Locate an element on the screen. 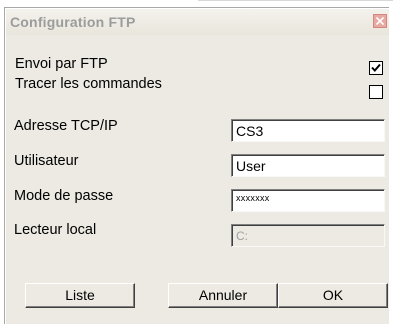 This screenshot has width=393, height=324. trace-commands-checkbox is located at coordinates (376, 92).